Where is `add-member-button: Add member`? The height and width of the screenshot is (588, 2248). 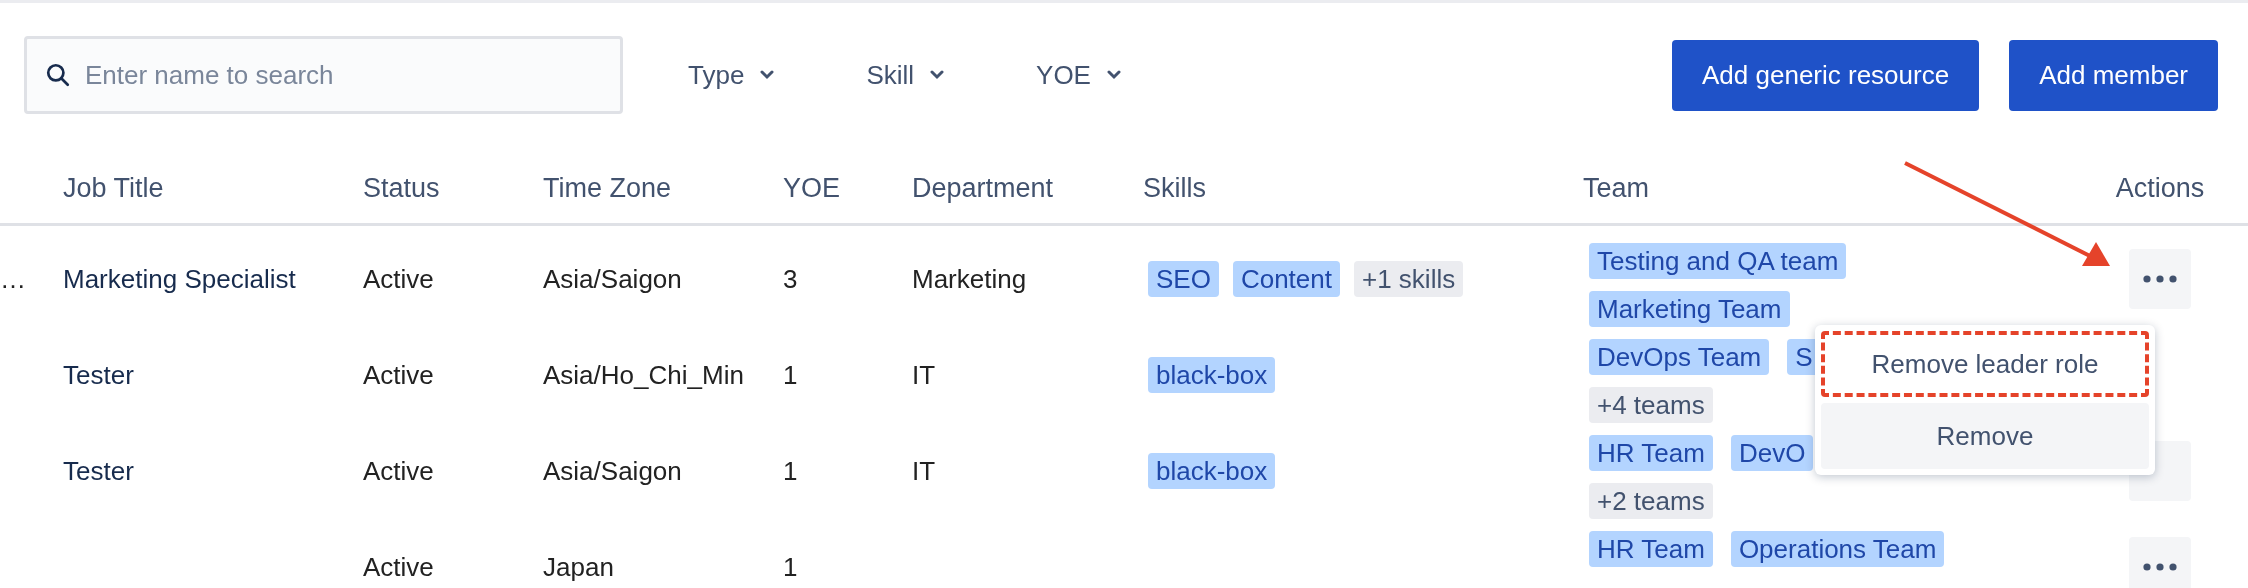 add-member-button: Add member is located at coordinates (2113, 75).